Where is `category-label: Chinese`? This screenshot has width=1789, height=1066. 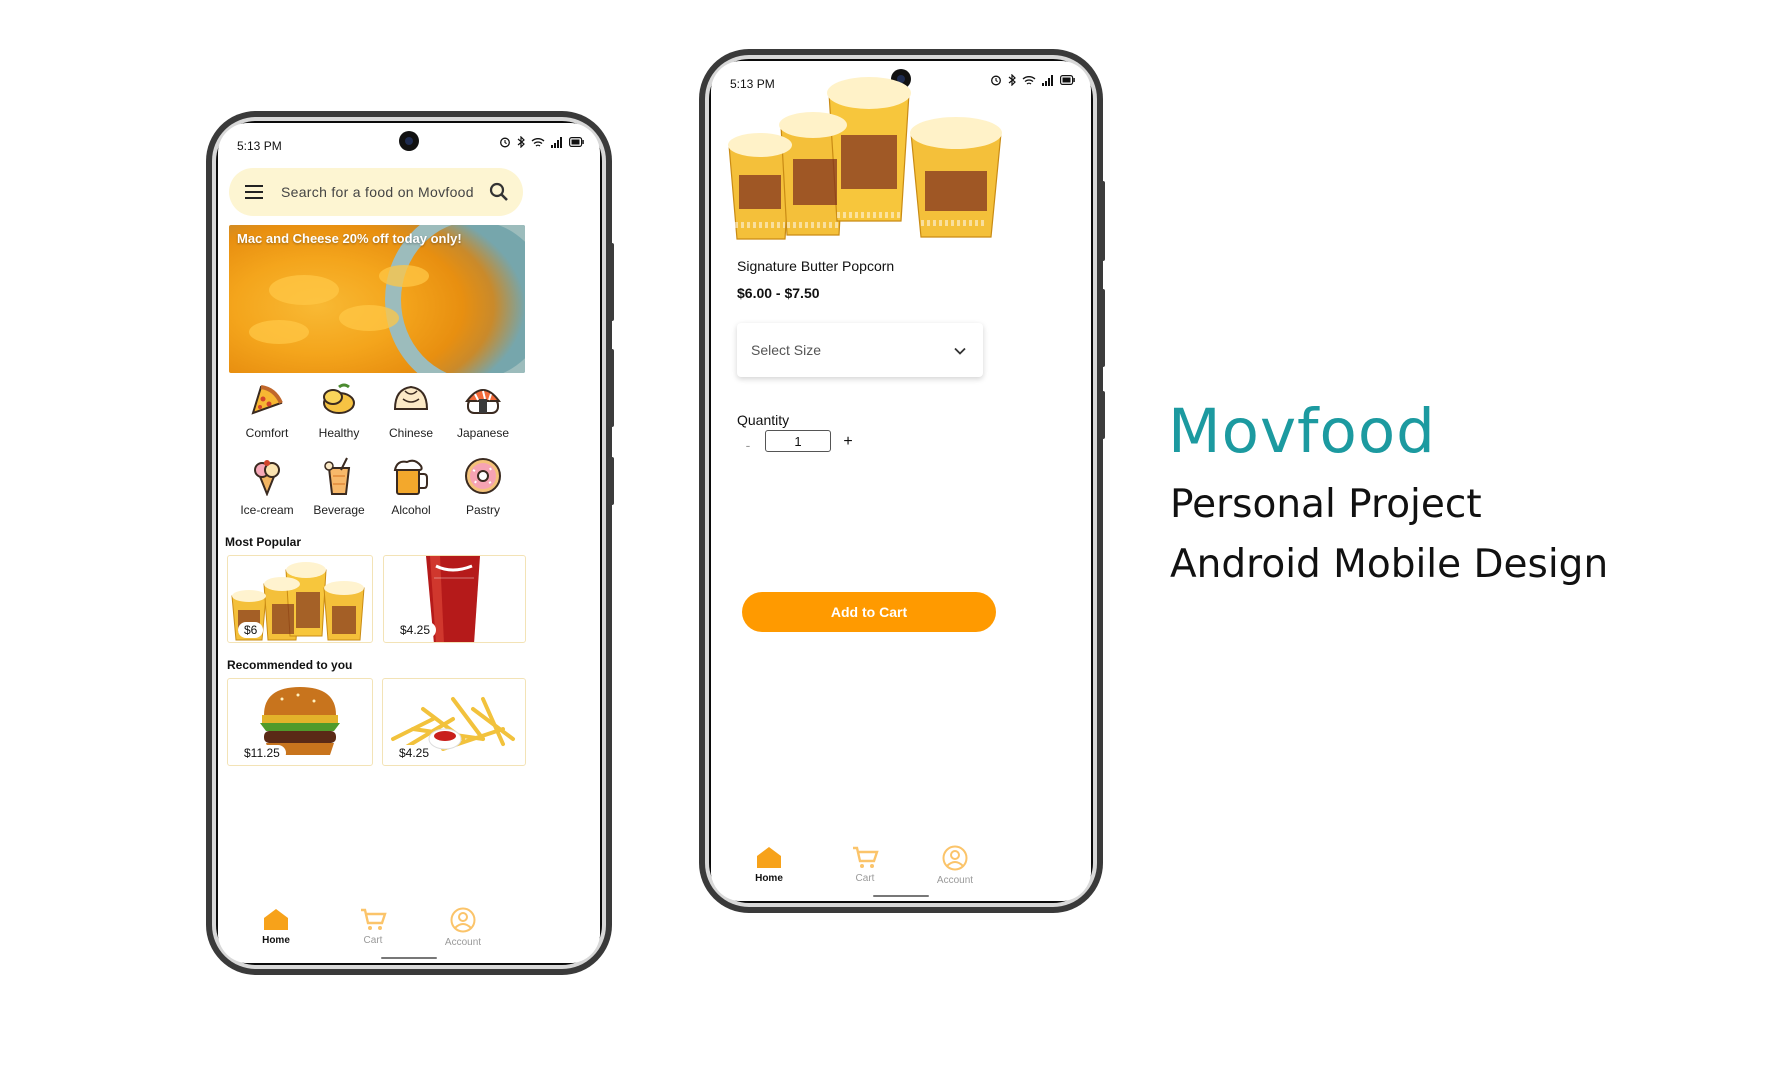 category-label: Chinese is located at coordinates (411, 433).